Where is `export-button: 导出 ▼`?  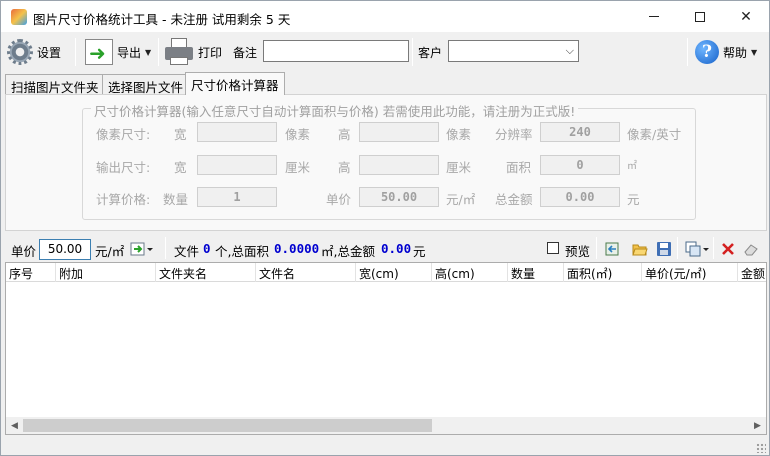 export-button: 导出 ▼ is located at coordinates (118, 52).